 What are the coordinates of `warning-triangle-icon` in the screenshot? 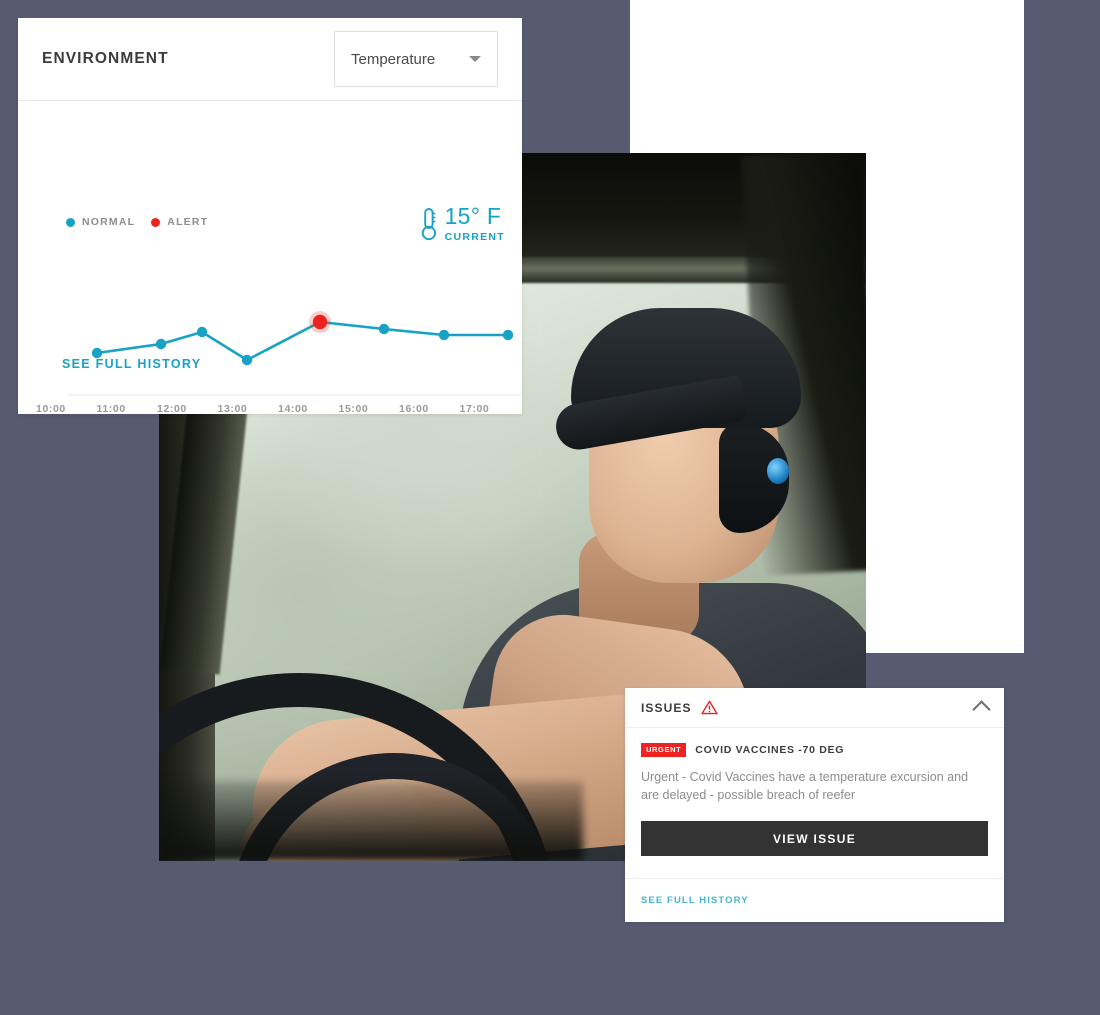 It's located at (709, 707).